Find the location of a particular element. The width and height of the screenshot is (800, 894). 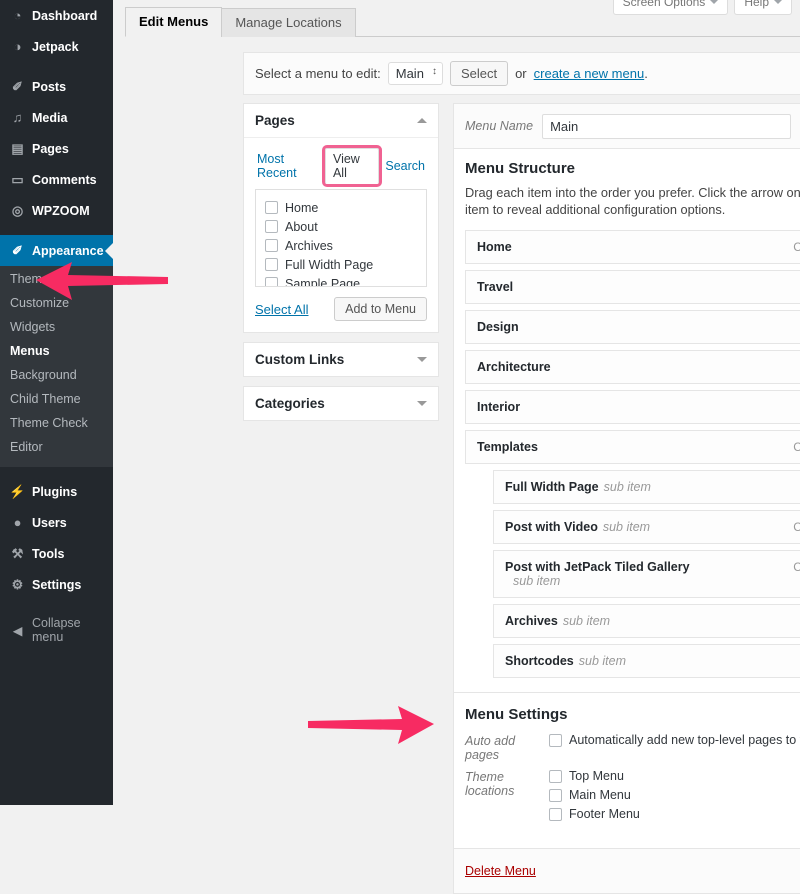

menu-item-title: Post with JetPack Tiled Gallerysub item is located at coordinates (597, 574).